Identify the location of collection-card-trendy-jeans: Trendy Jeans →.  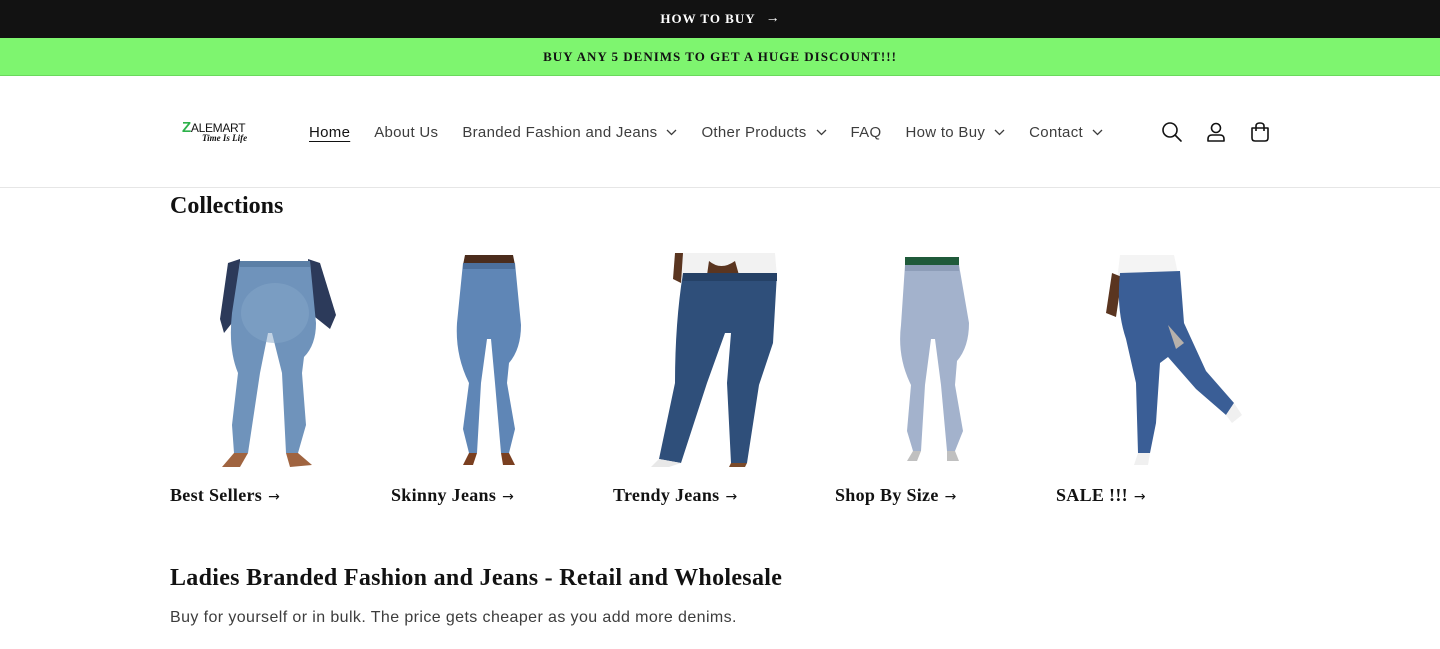
(715, 379).